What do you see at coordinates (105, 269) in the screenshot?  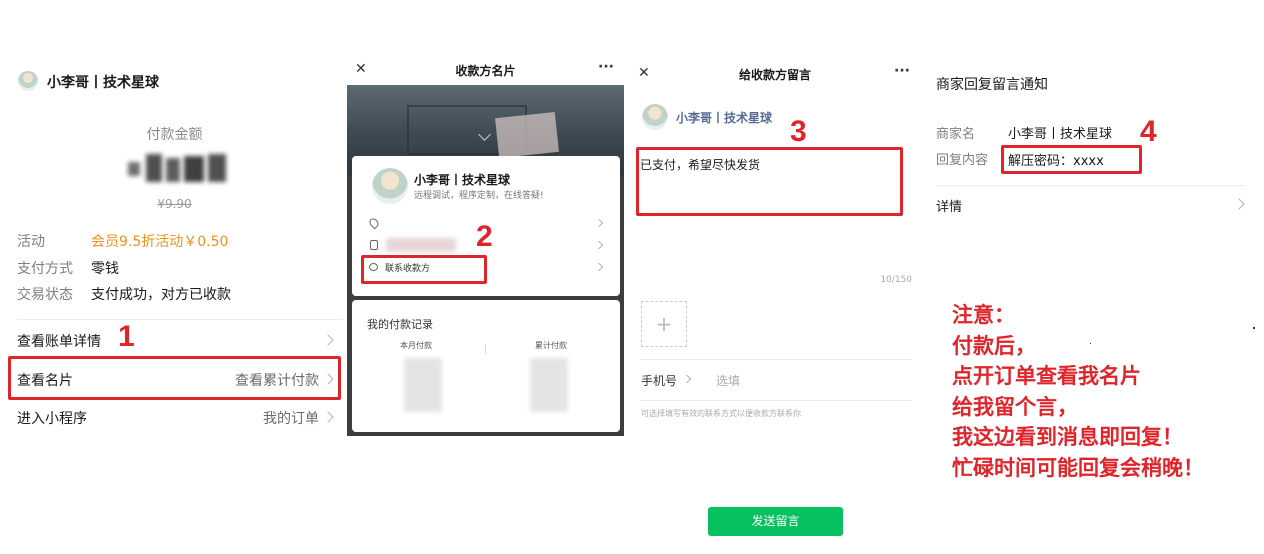 I see `field-value-payment-method: 零钱` at bounding box center [105, 269].